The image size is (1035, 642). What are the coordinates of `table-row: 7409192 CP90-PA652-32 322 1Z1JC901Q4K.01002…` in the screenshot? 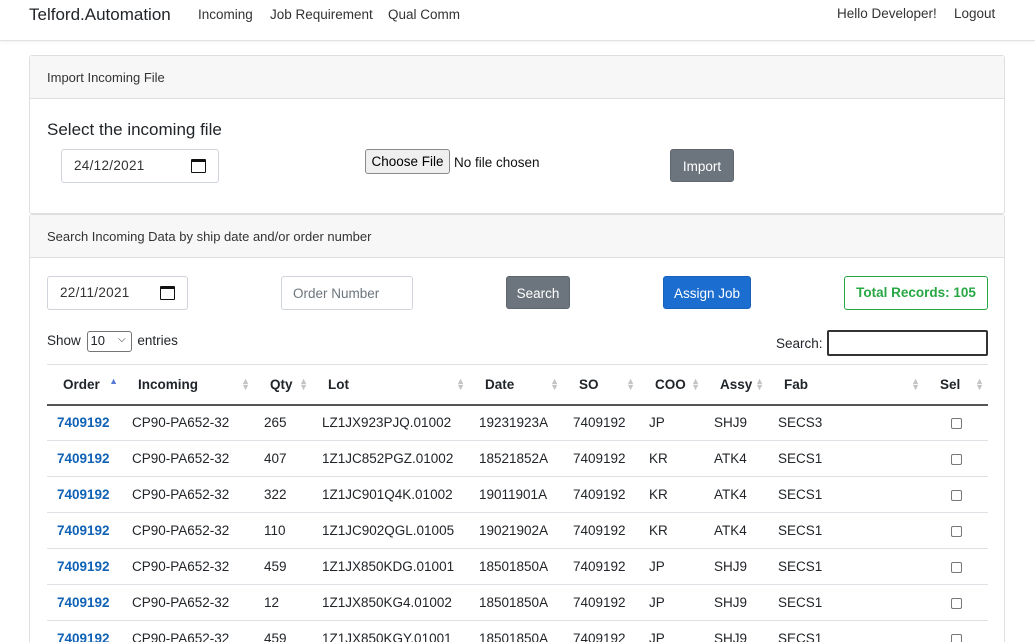 It's located at (517, 494).